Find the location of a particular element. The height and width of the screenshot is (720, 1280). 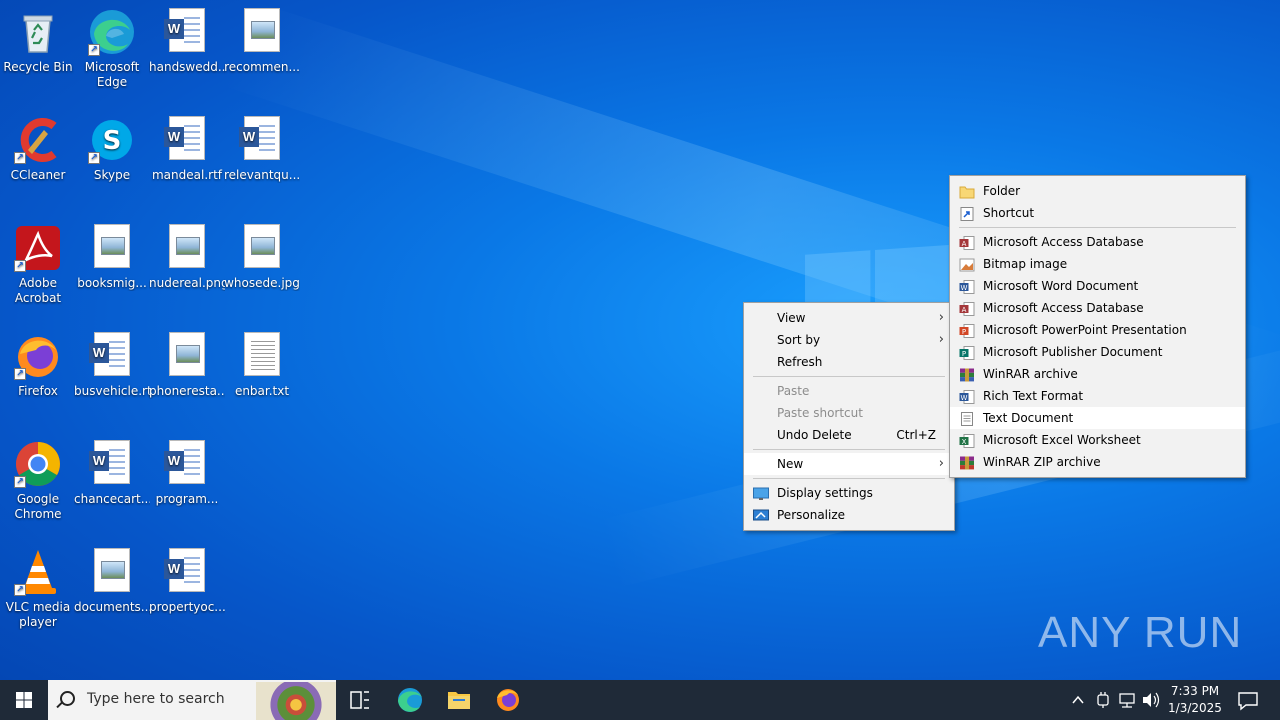

submenu-item-powerpoint: P Microsoft PowerPoint Presentation is located at coordinates (1097, 330).